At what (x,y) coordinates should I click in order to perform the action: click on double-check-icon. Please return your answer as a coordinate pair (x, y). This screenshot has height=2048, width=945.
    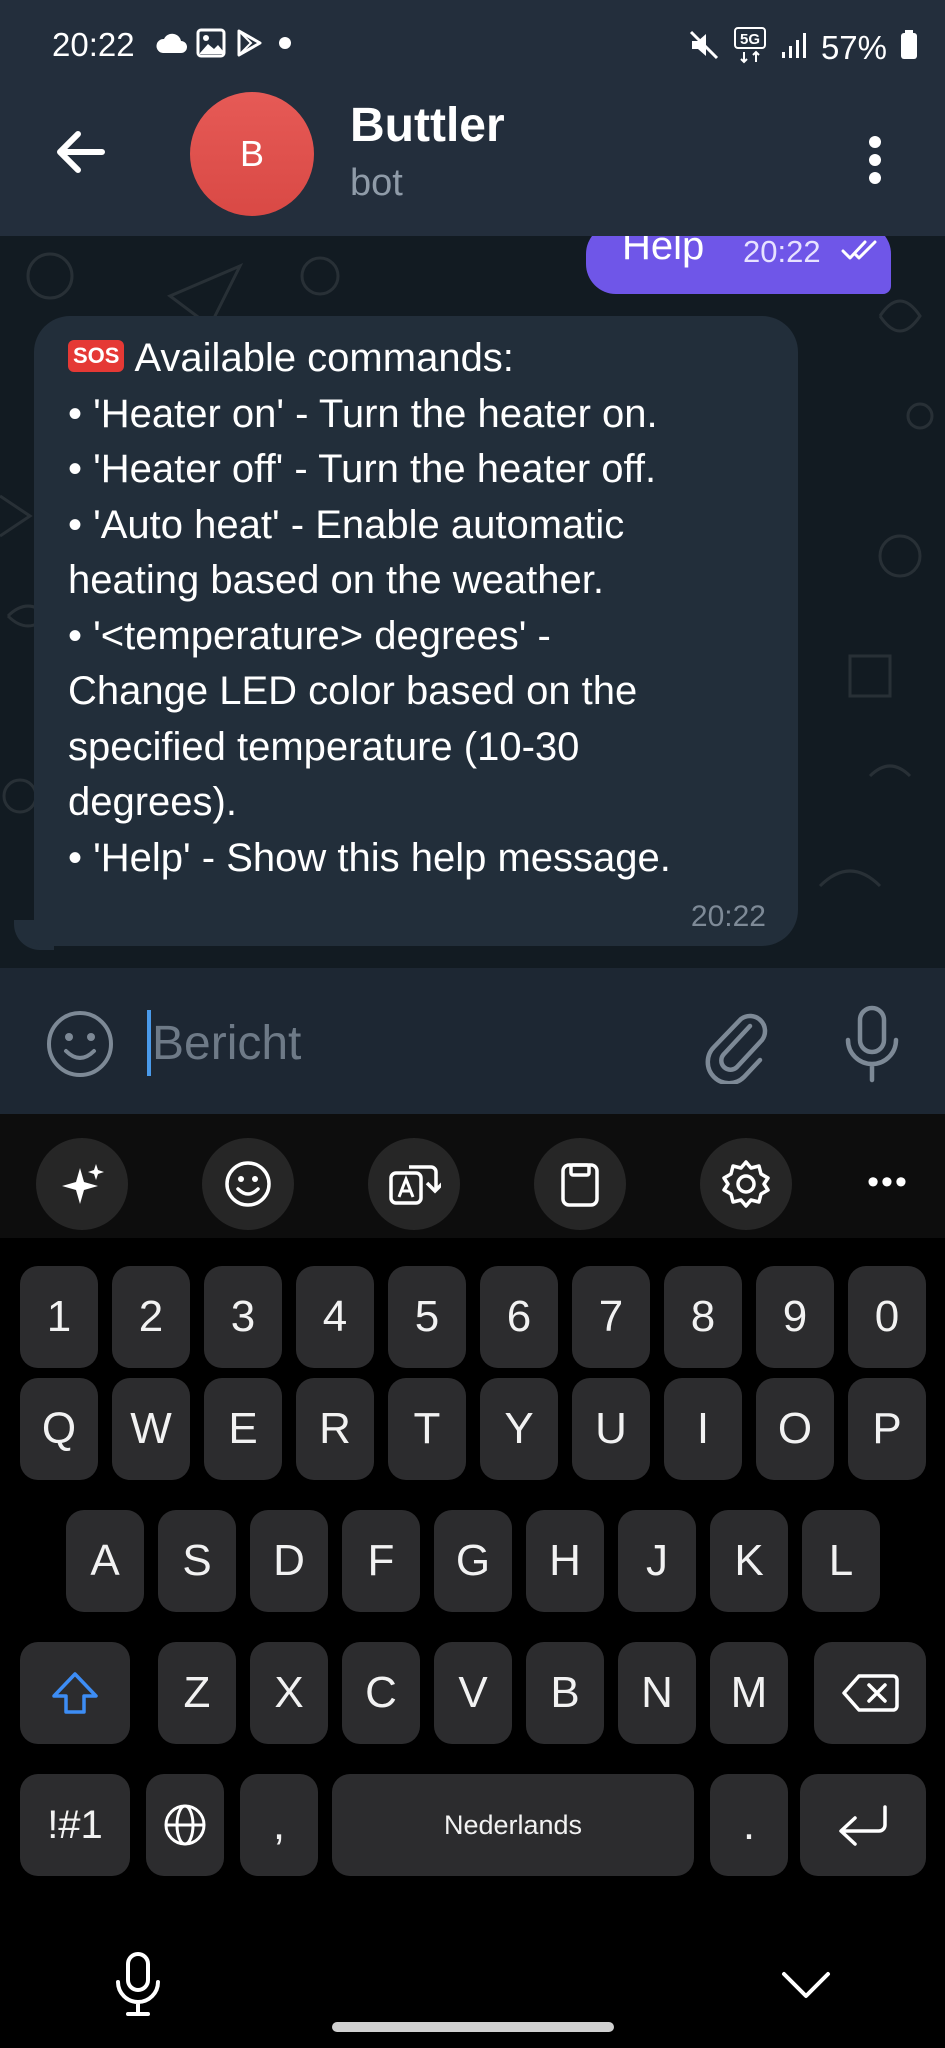
    Looking at the image, I should click on (859, 250).